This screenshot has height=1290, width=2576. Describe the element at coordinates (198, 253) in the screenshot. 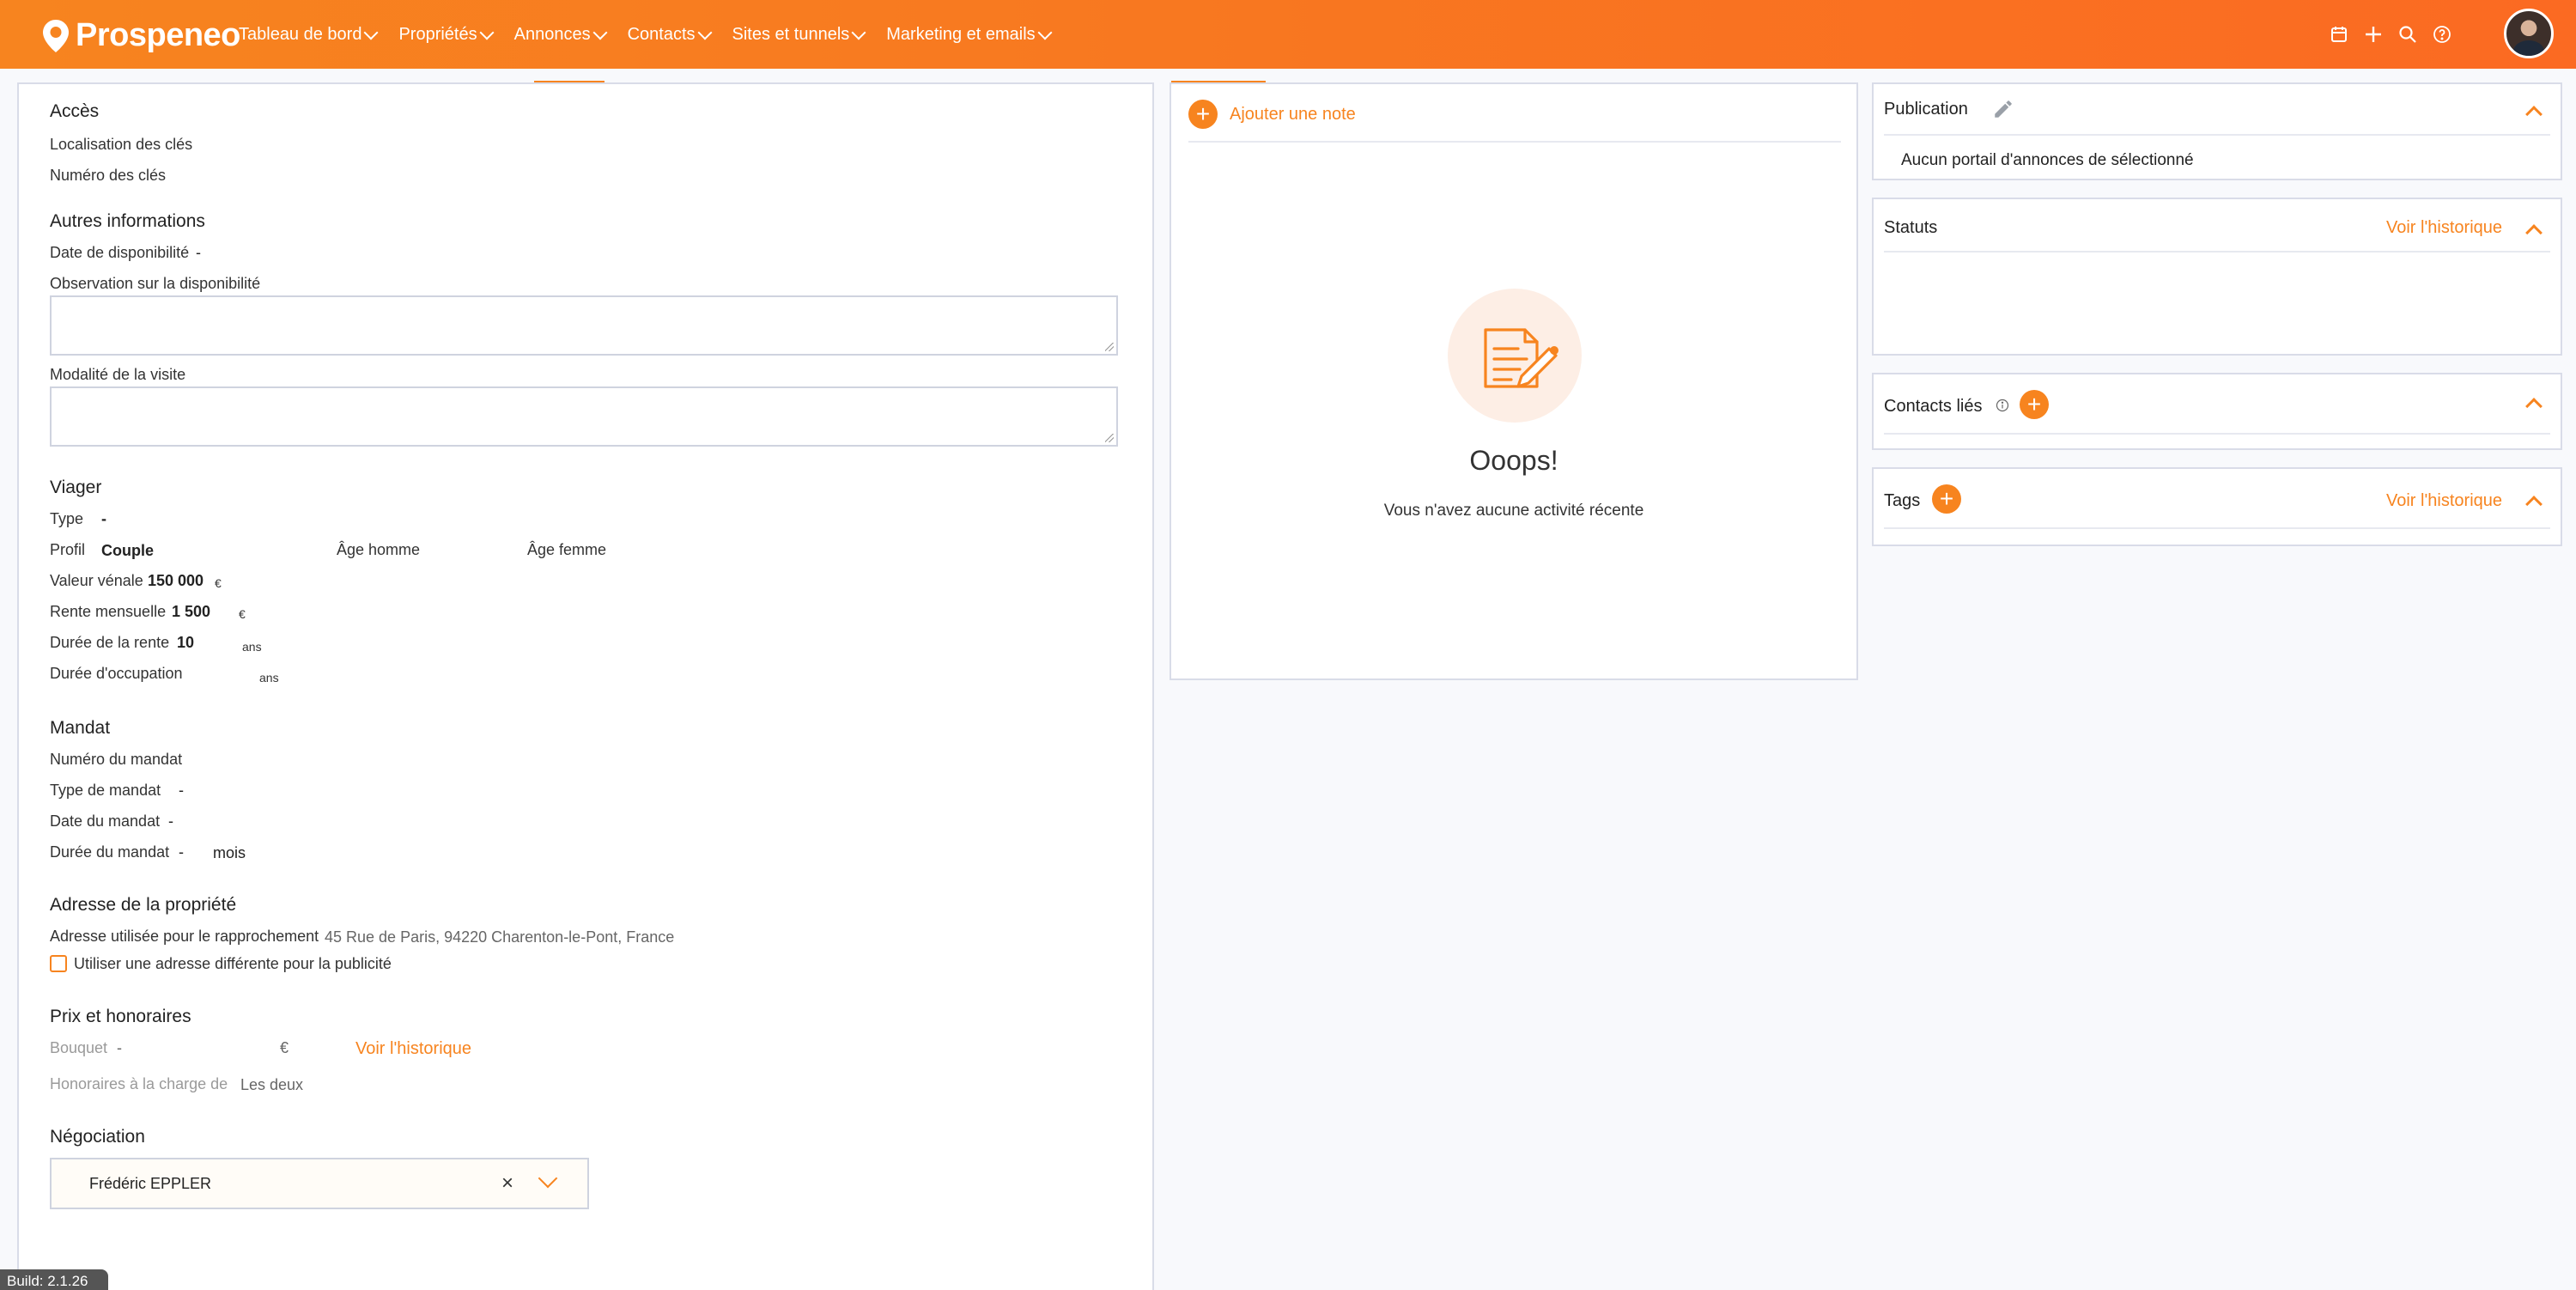

I see `date-disponibilite-value: -` at that location.